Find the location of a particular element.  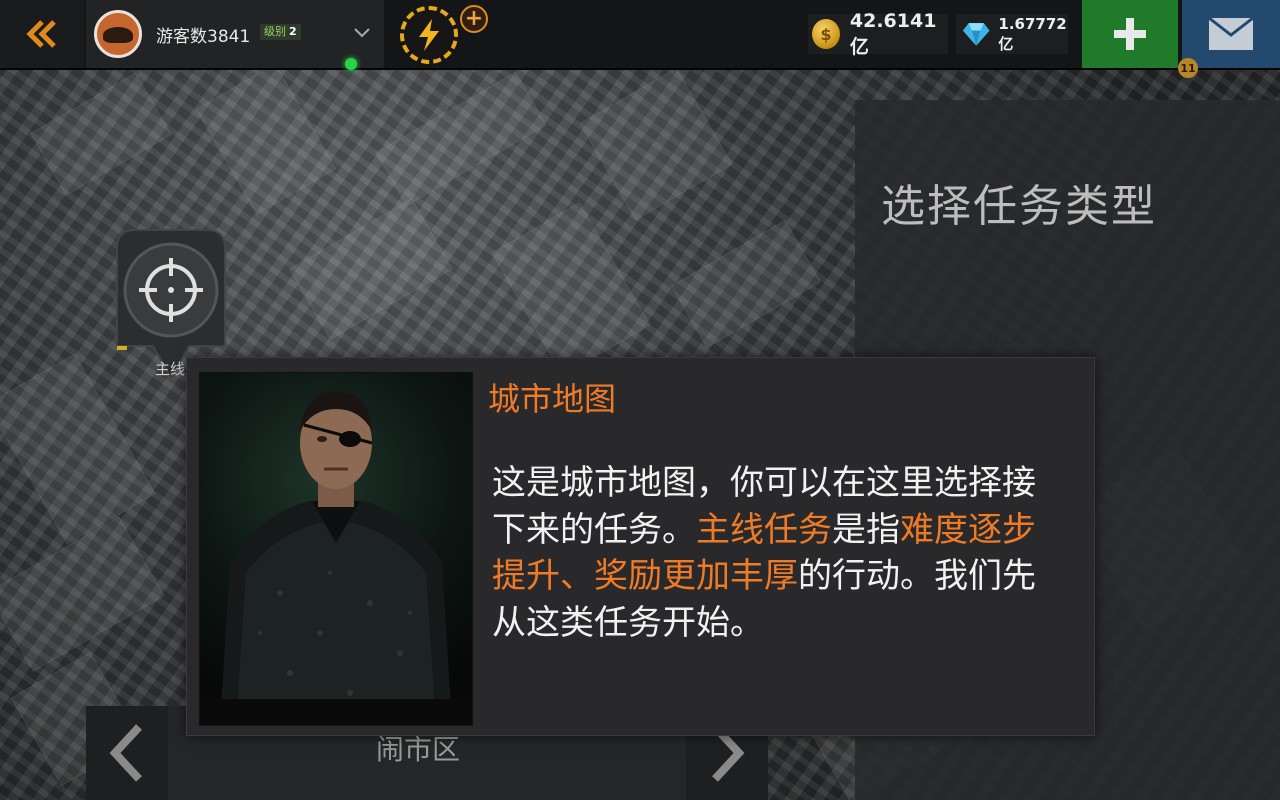

player-profile: 游客数3841 级别 2 is located at coordinates (235, 34).